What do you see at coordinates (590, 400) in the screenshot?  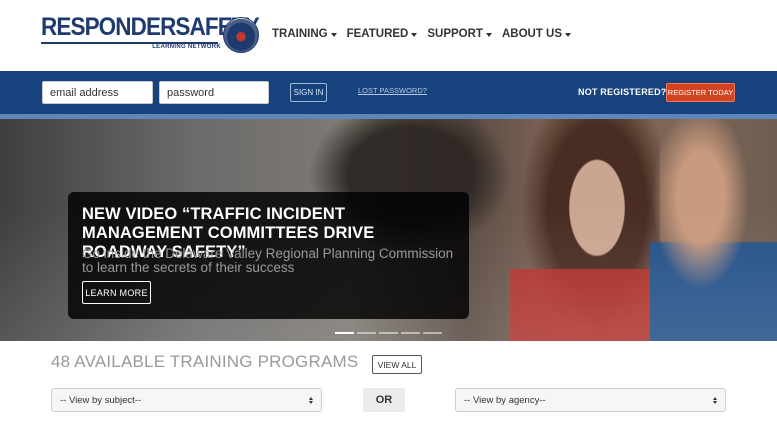 I see `agency-select: -- View by agency--` at bounding box center [590, 400].